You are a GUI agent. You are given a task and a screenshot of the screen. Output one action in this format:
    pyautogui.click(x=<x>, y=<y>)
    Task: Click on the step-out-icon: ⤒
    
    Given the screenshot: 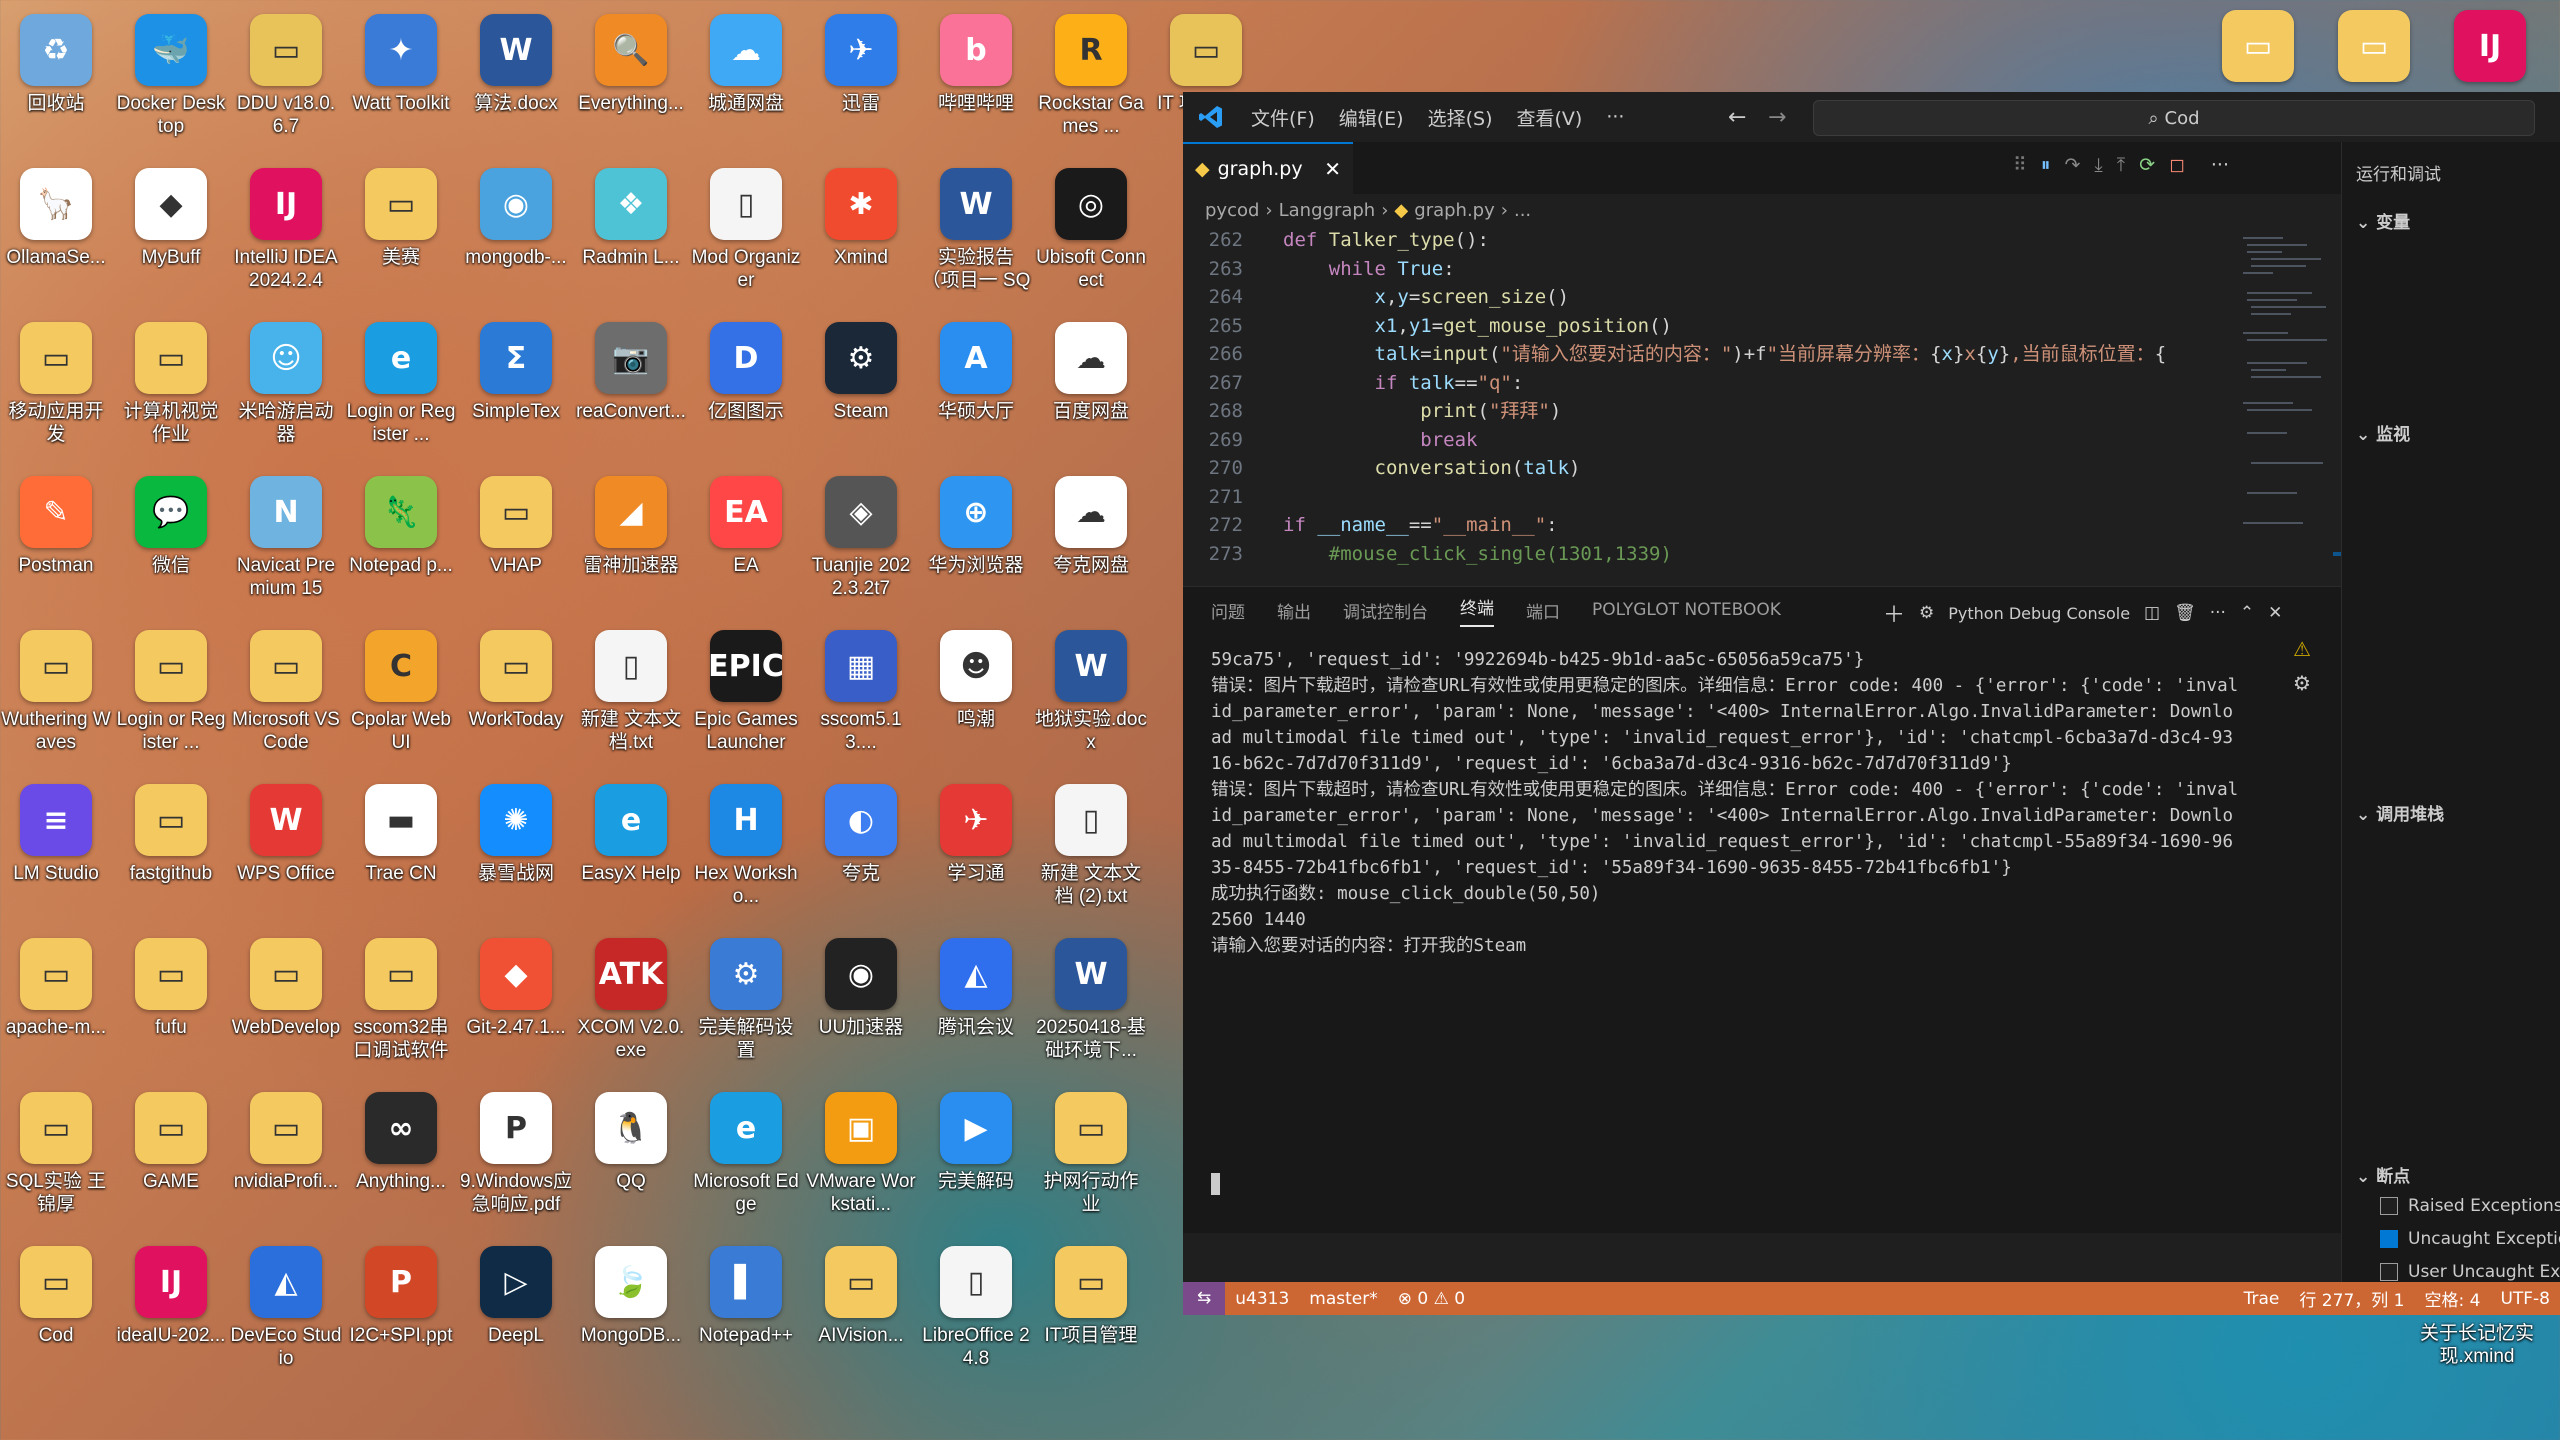 What is the action you would take?
    pyautogui.click(x=2121, y=165)
    